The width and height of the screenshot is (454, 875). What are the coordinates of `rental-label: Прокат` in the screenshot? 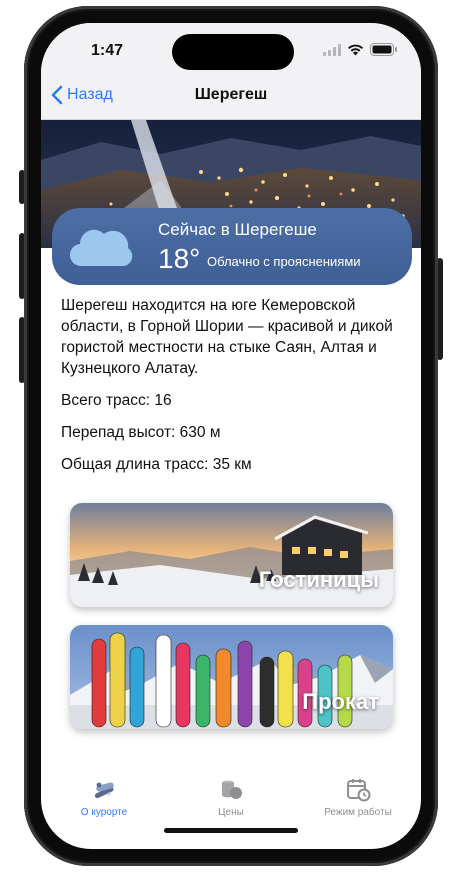 It's located at (340, 701).